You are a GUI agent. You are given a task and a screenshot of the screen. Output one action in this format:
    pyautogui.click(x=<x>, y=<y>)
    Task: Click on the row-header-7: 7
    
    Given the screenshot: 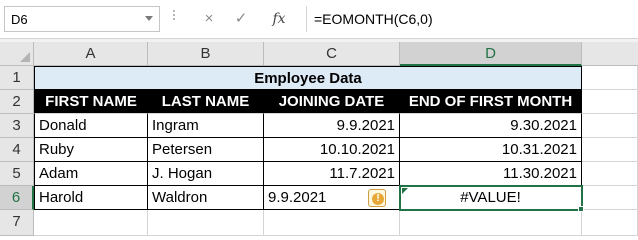 What is the action you would take?
    pyautogui.click(x=17, y=223)
    